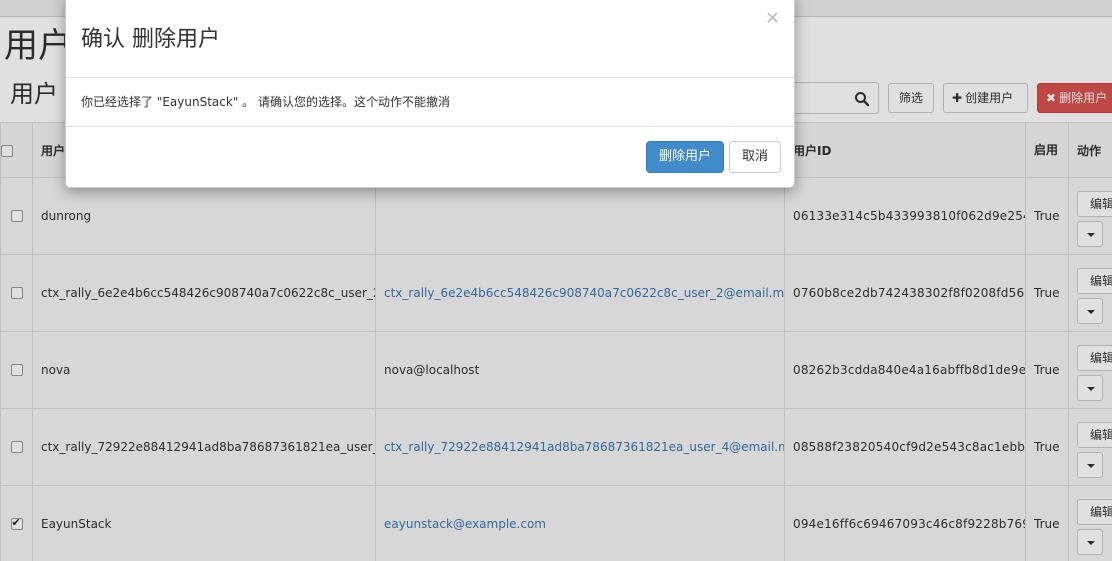 The height and width of the screenshot is (561, 1112). Describe the element at coordinates (772, 18) in the screenshot. I see `close-icon: ×` at that location.